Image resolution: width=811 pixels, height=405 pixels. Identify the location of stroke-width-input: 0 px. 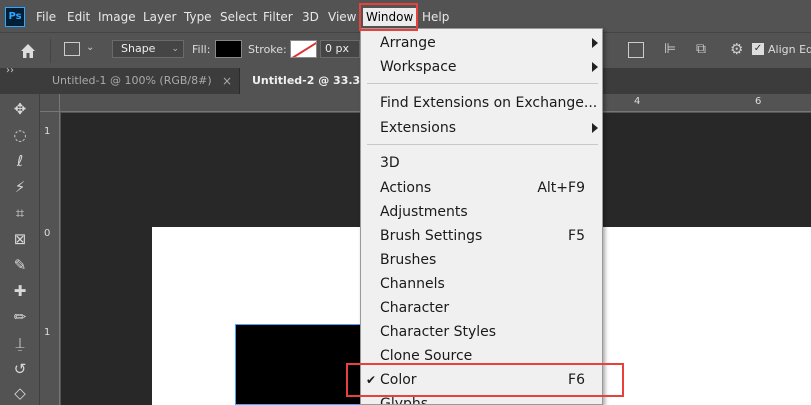
(340, 49).